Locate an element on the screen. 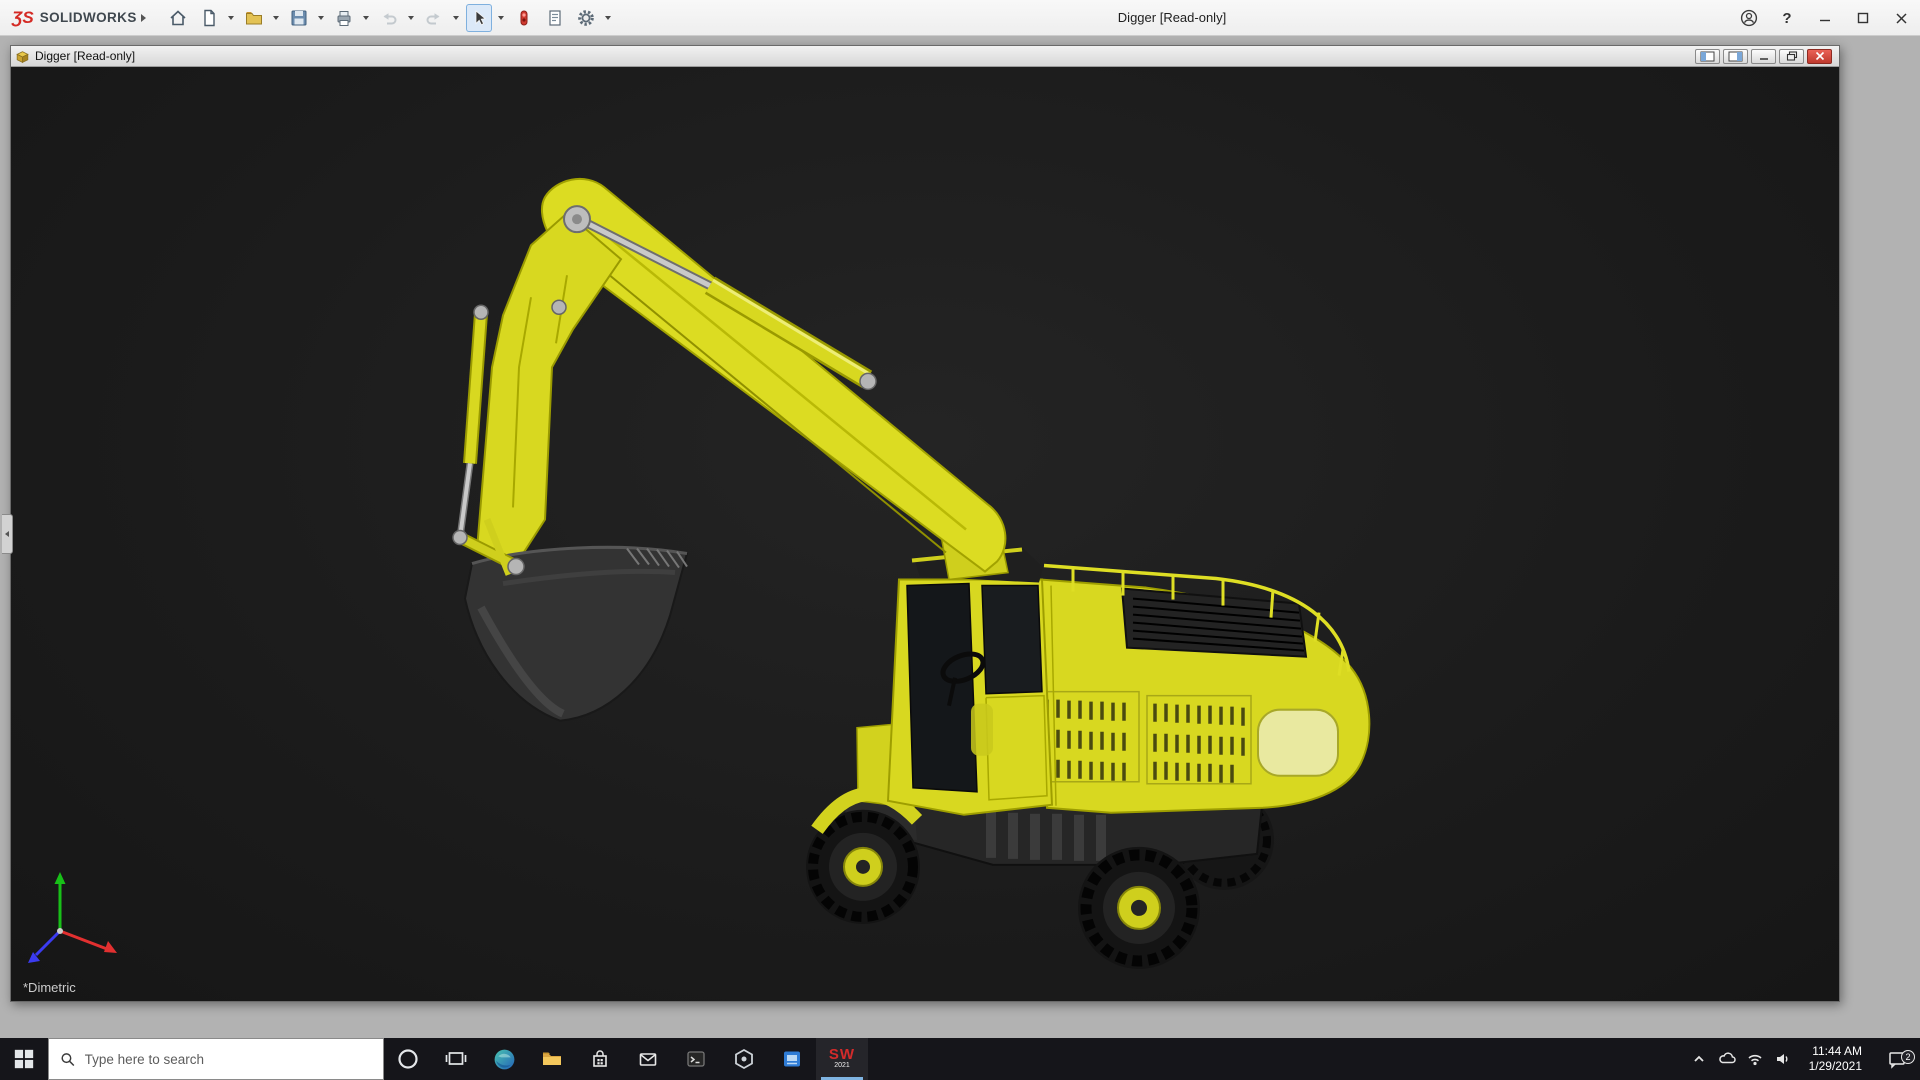  print-button is located at coordinates (344, 18).